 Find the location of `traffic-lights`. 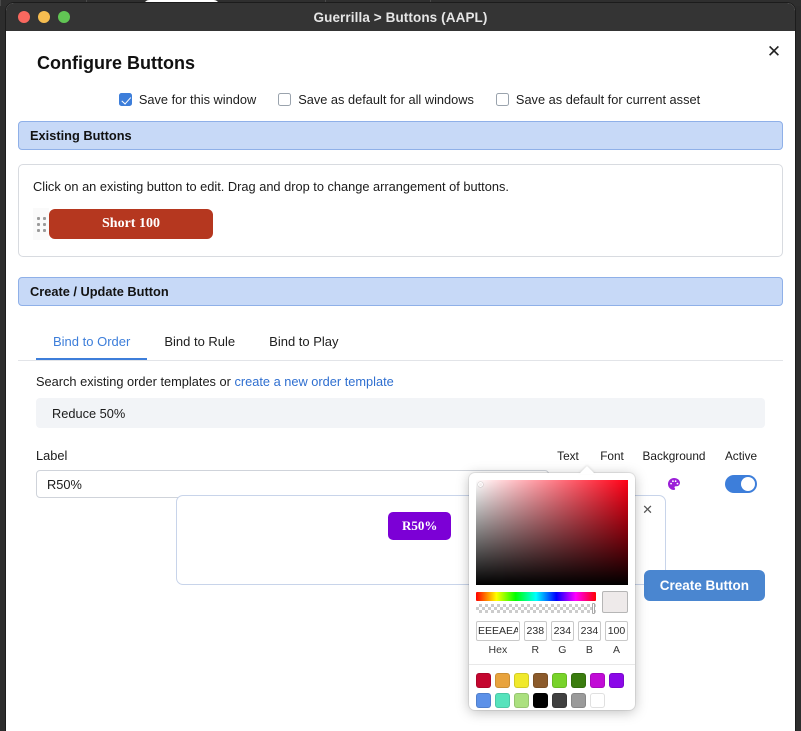

traffic-lights is located at coordinates (44, 17).